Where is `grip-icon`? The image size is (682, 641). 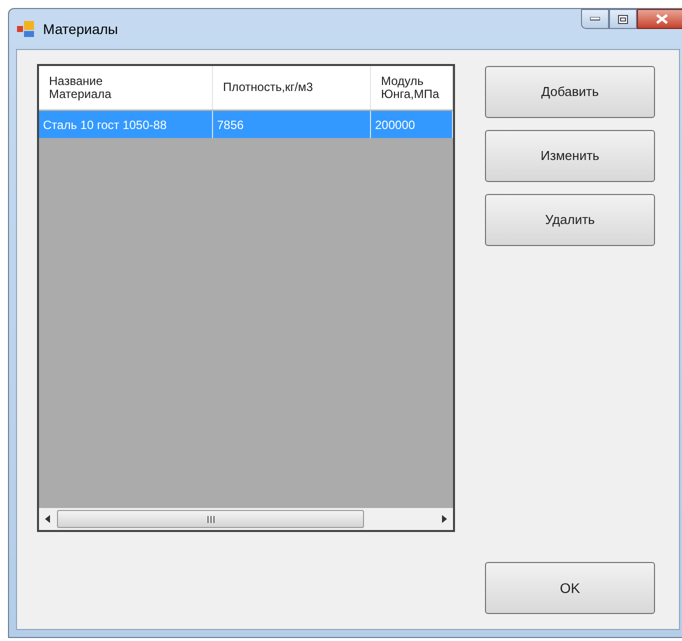 grip-icon is located at coordinates (210, 519).